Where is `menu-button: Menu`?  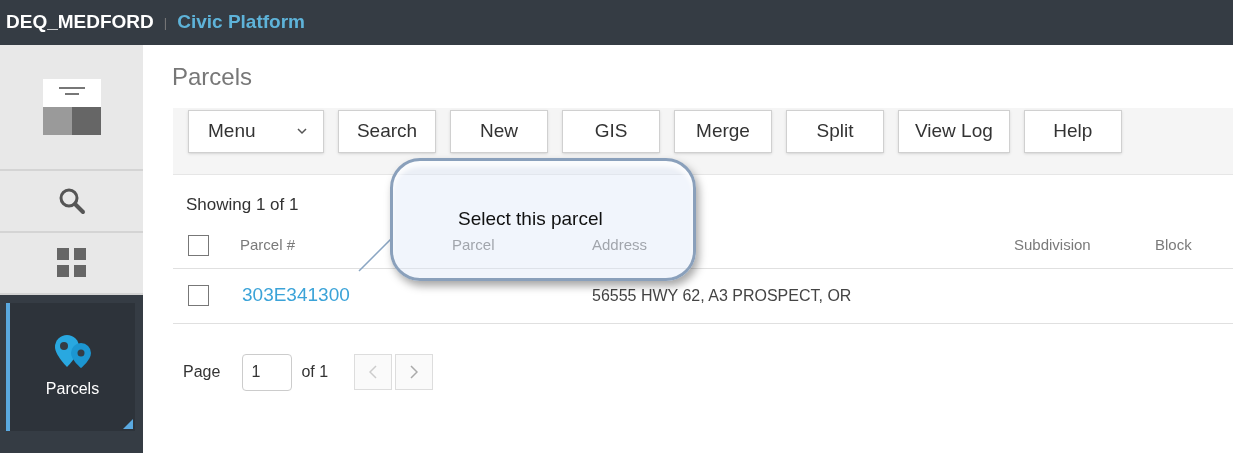
menu-button: Menu is located at coordinates (256, 131).